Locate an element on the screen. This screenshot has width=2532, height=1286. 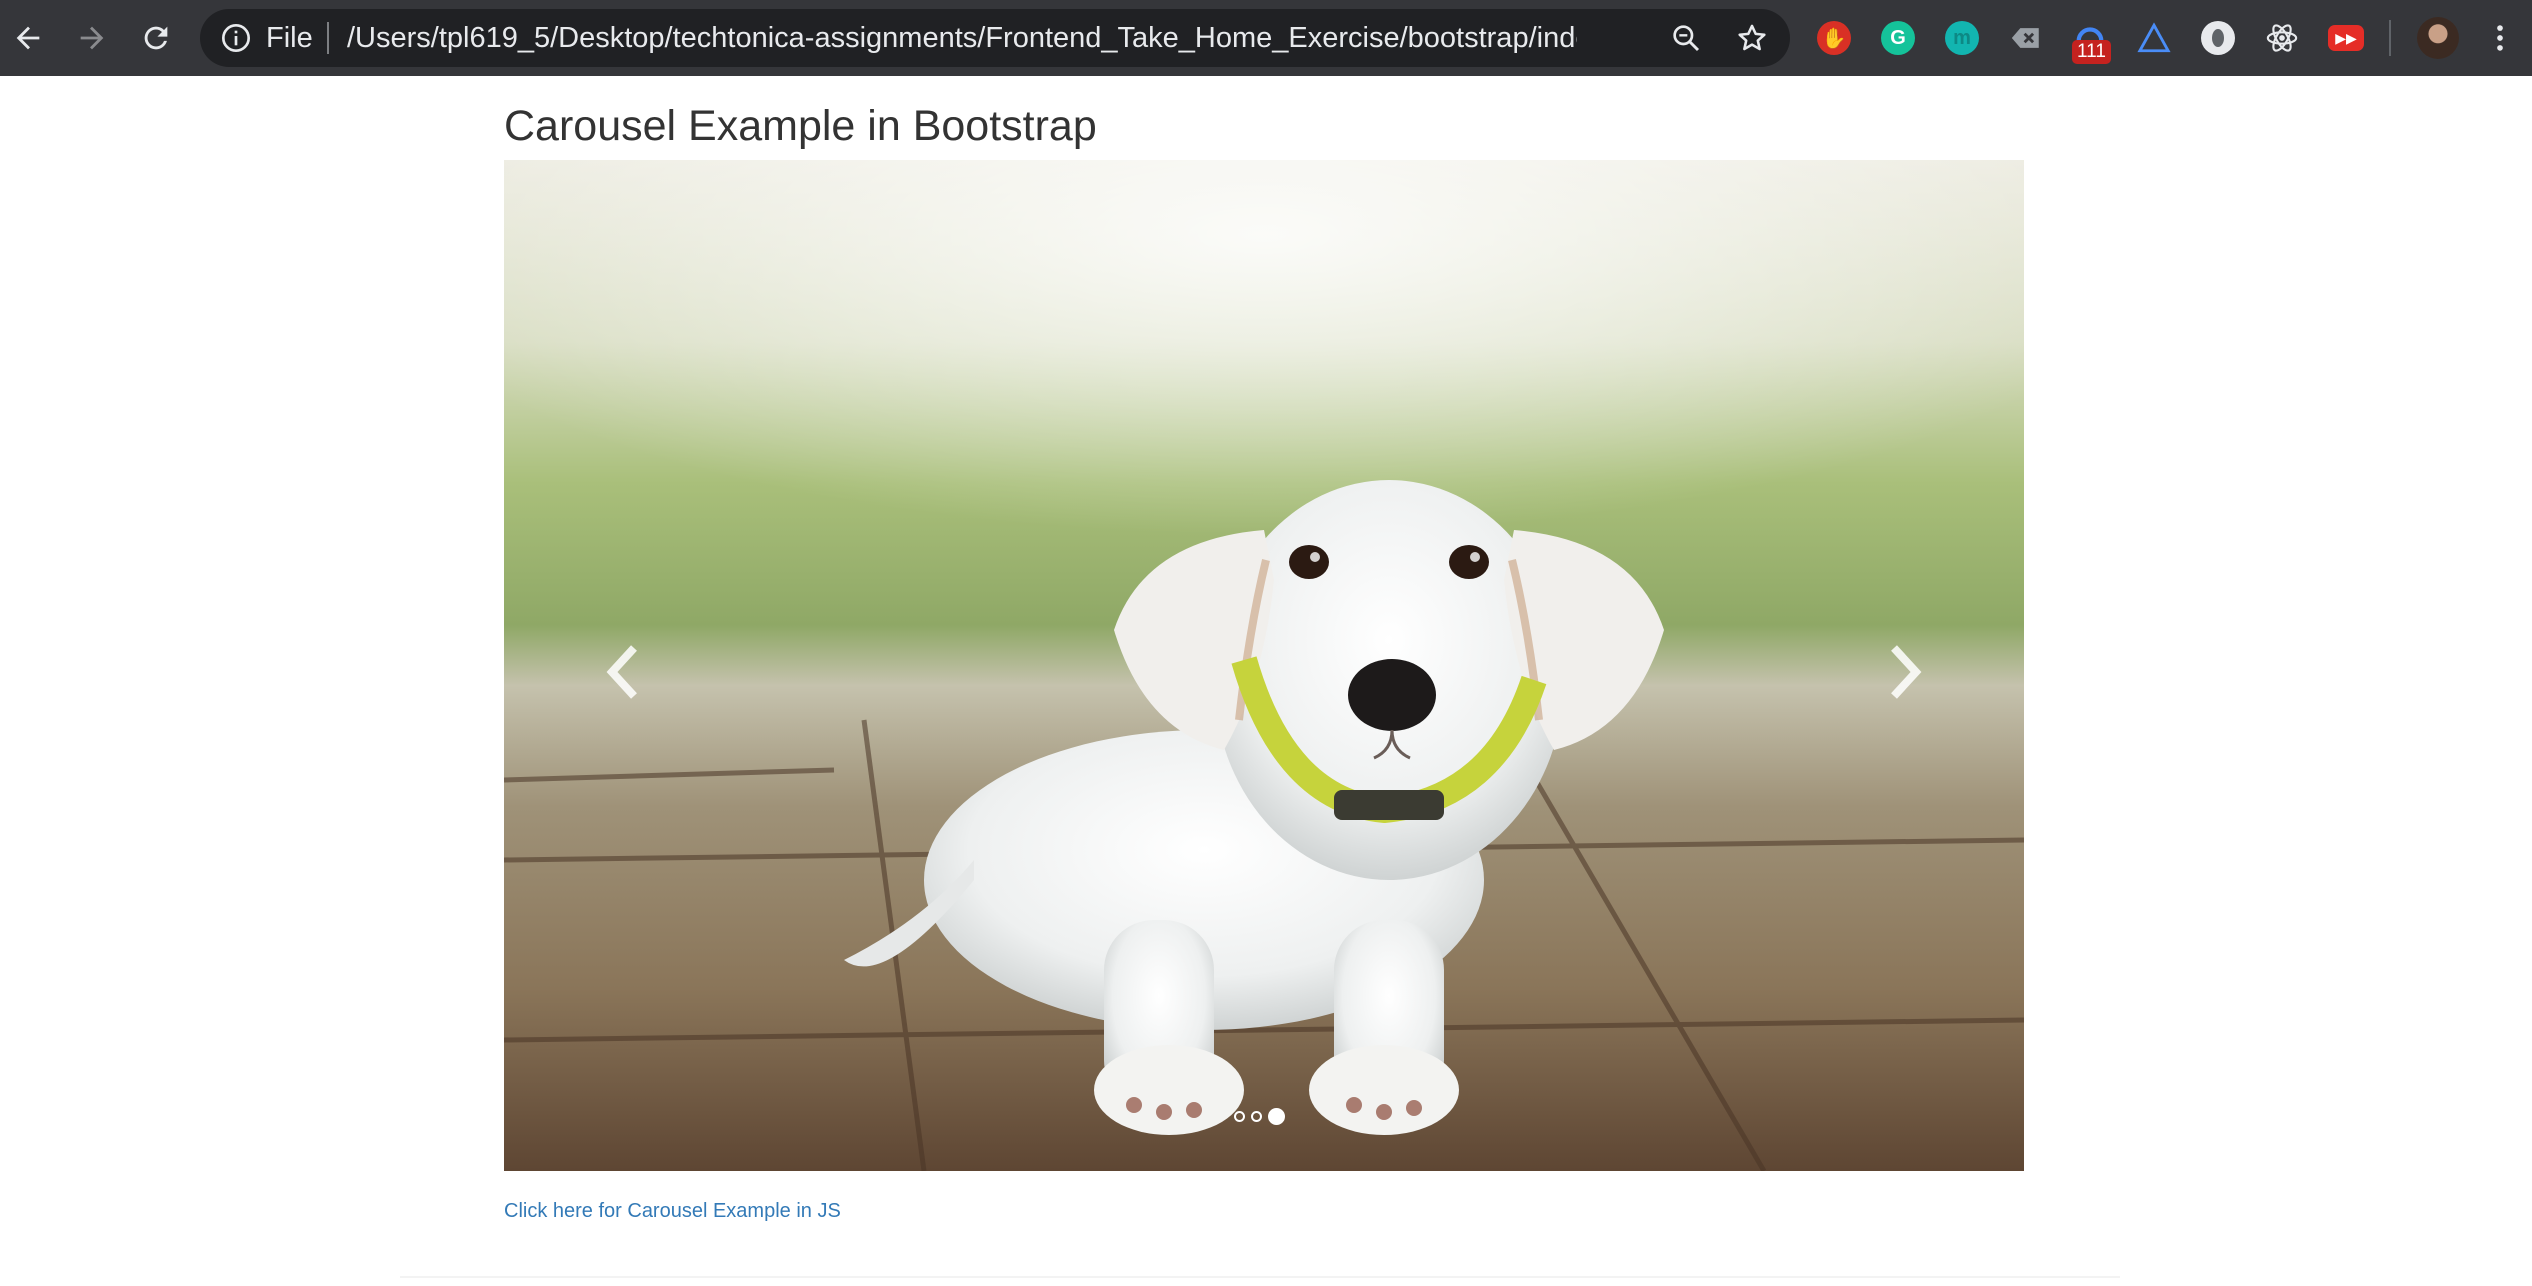
carousel-indicators is located at coordinates (1259, 1116).